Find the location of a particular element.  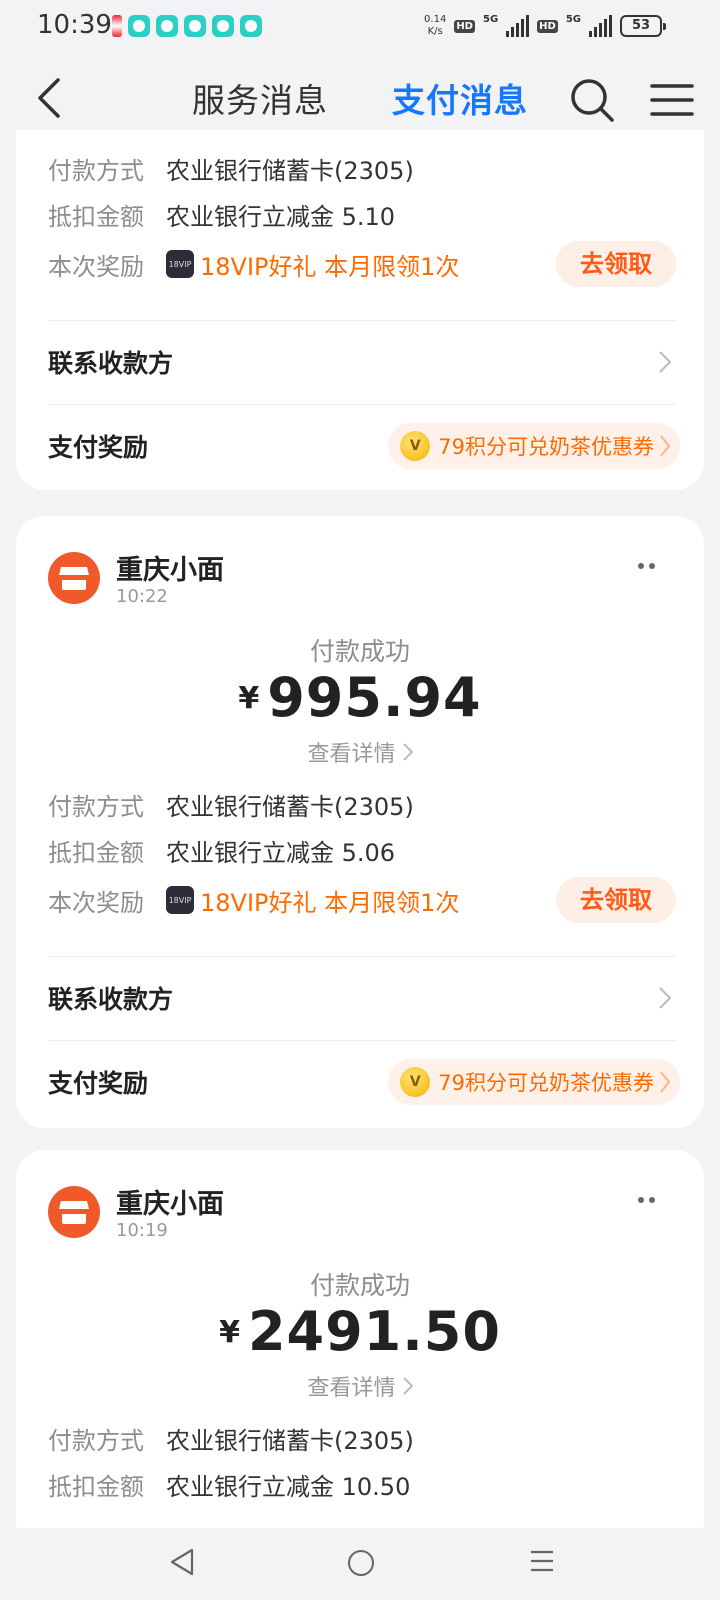

tab-service-messages: 服务消息 is located at coordinates (260, 98).